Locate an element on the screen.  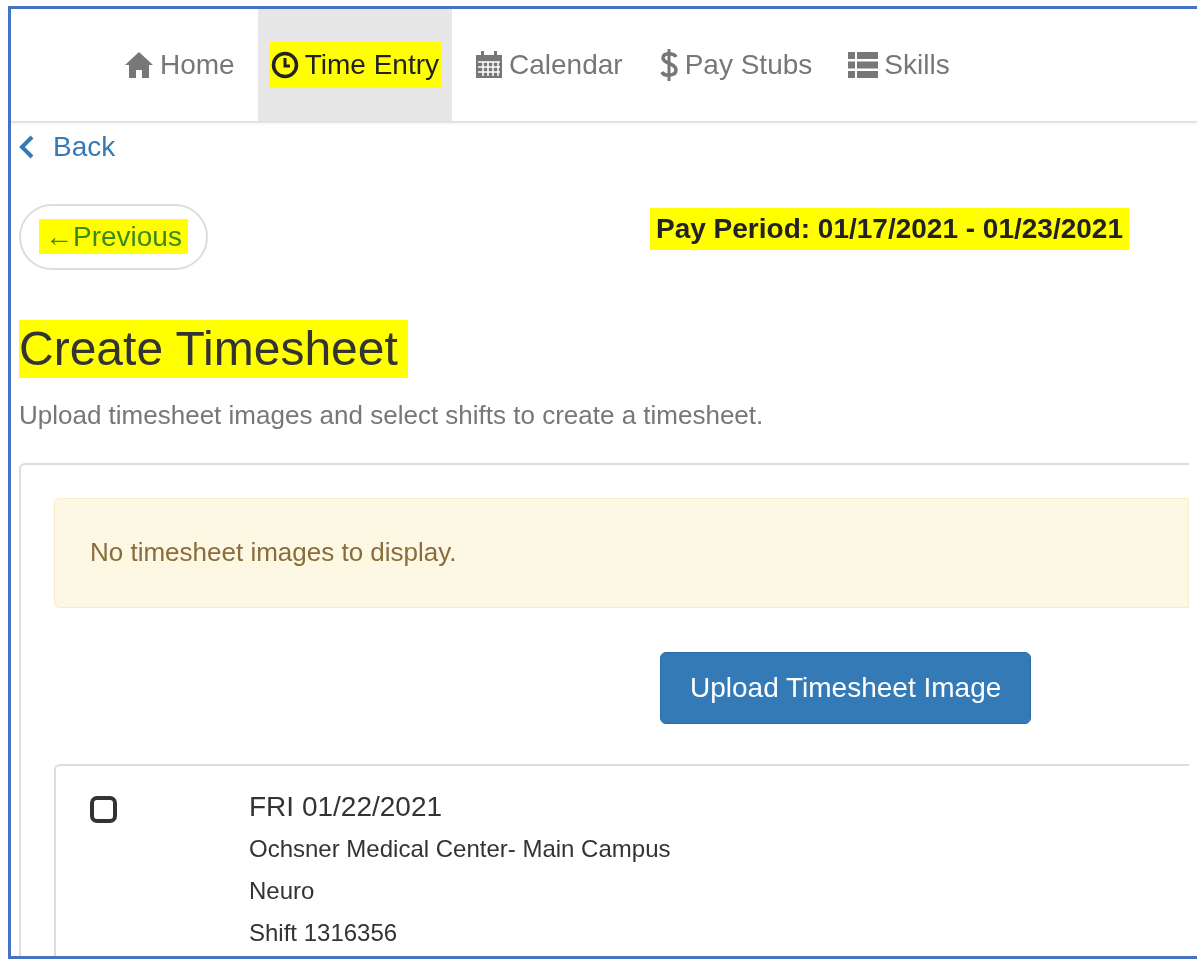
nav-tab: Skills is located at coordinates (899, 65).